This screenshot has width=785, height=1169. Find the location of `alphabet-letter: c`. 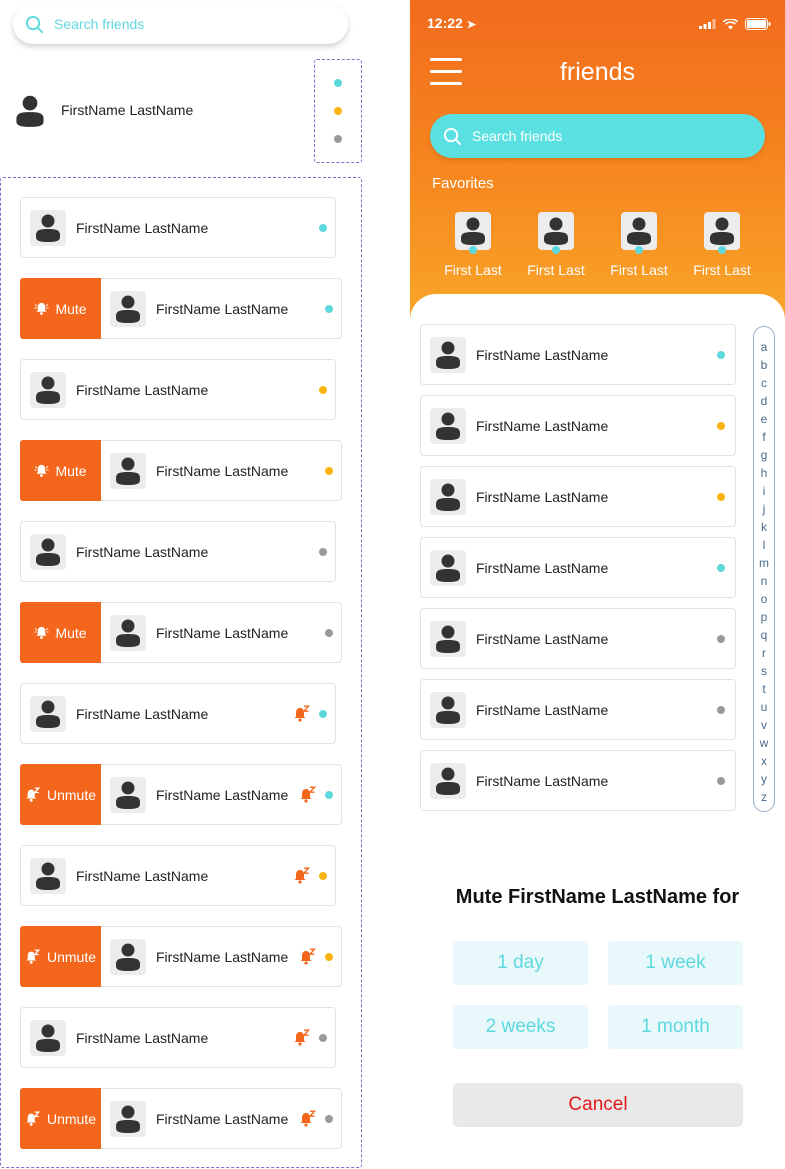

alphabet-letter: c is located at coordinates (764, 383).